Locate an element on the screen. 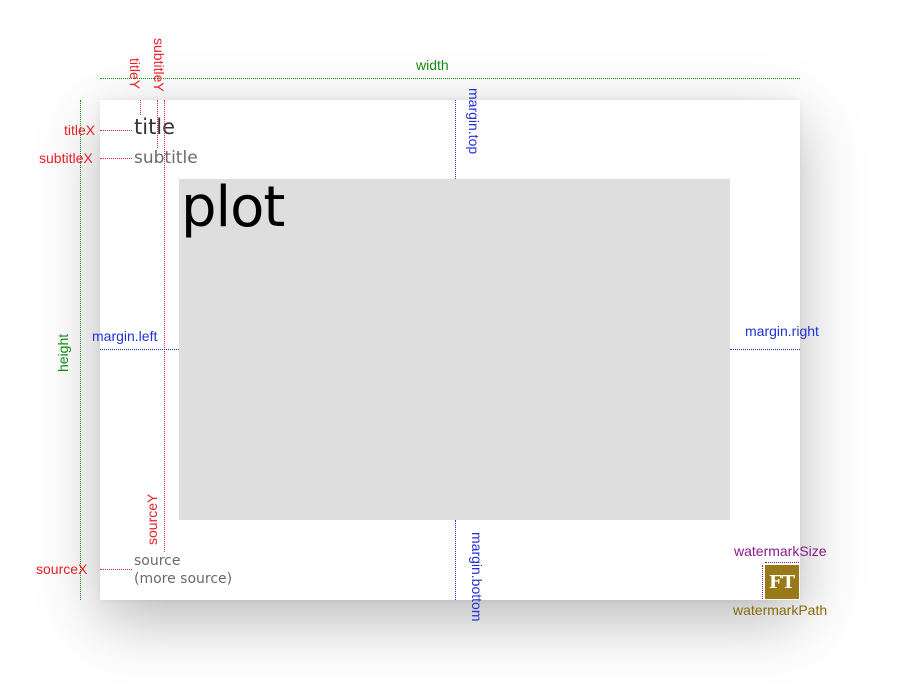  subtitleY-label: subtitleY is located at coordinates (159, 65).